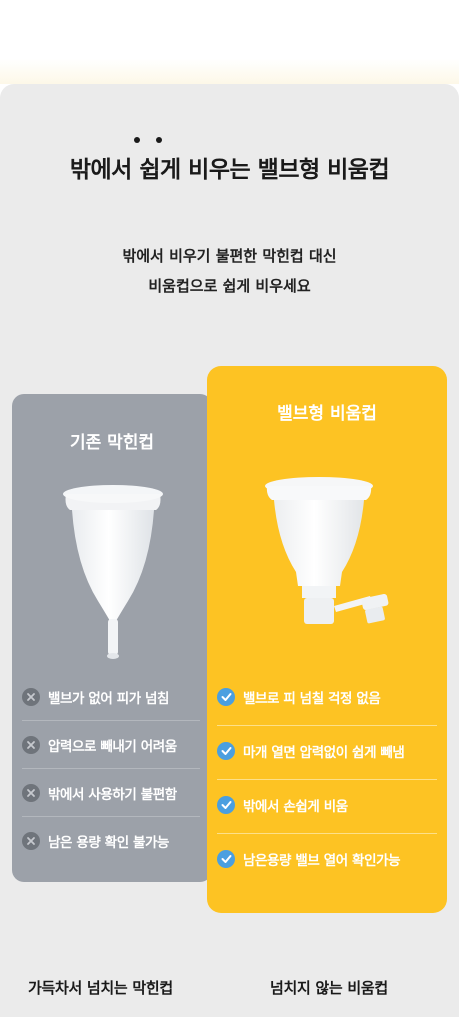  I want to click on old-feature-3: 밖에서 사용하기 불편함, so click(99, 793).